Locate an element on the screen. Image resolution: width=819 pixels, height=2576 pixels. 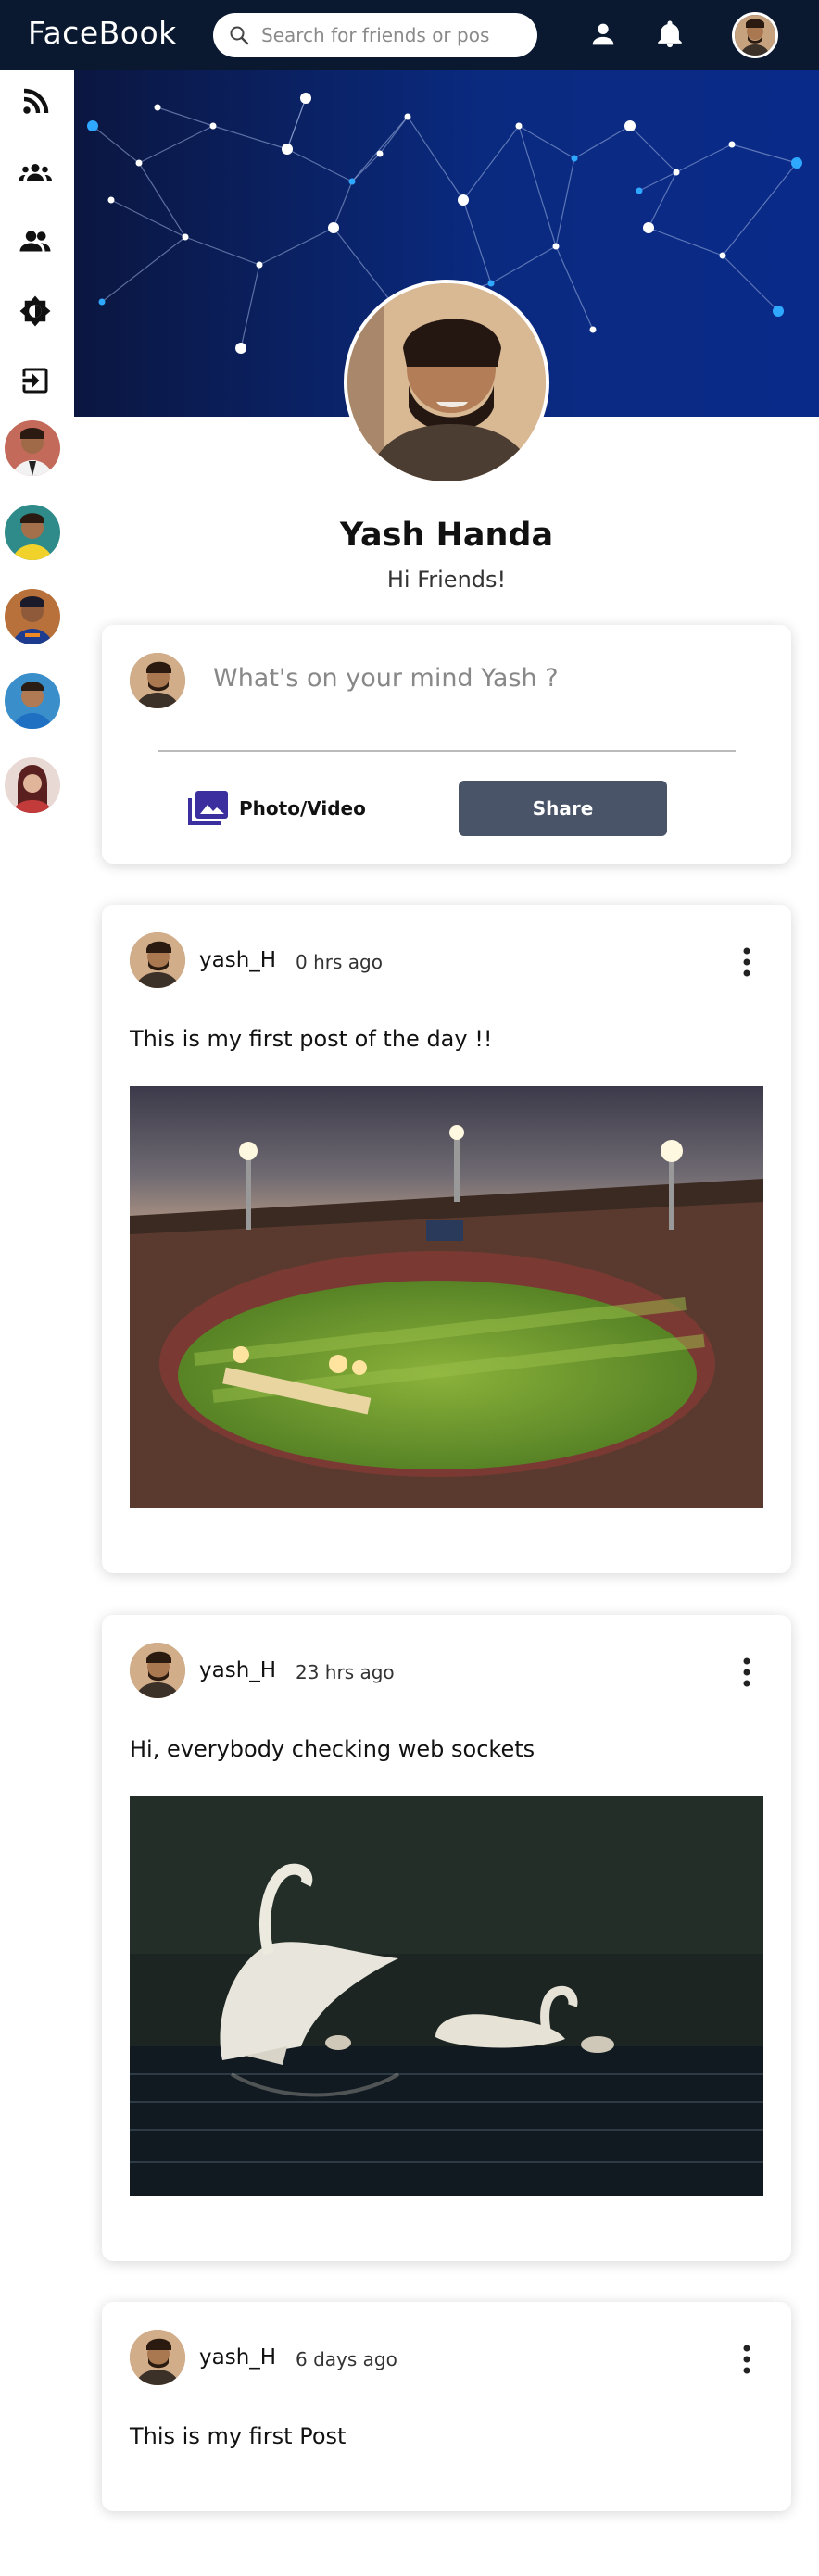
photo-video-button: Photo/Video is located at coordinates (276, 808).